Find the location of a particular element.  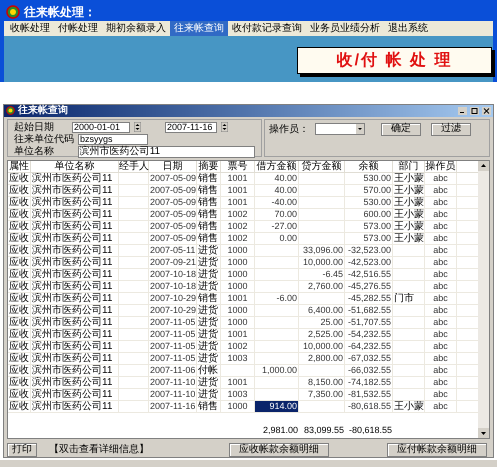

table-cell: 2007-05-11 is located at coordinates (172, 250).